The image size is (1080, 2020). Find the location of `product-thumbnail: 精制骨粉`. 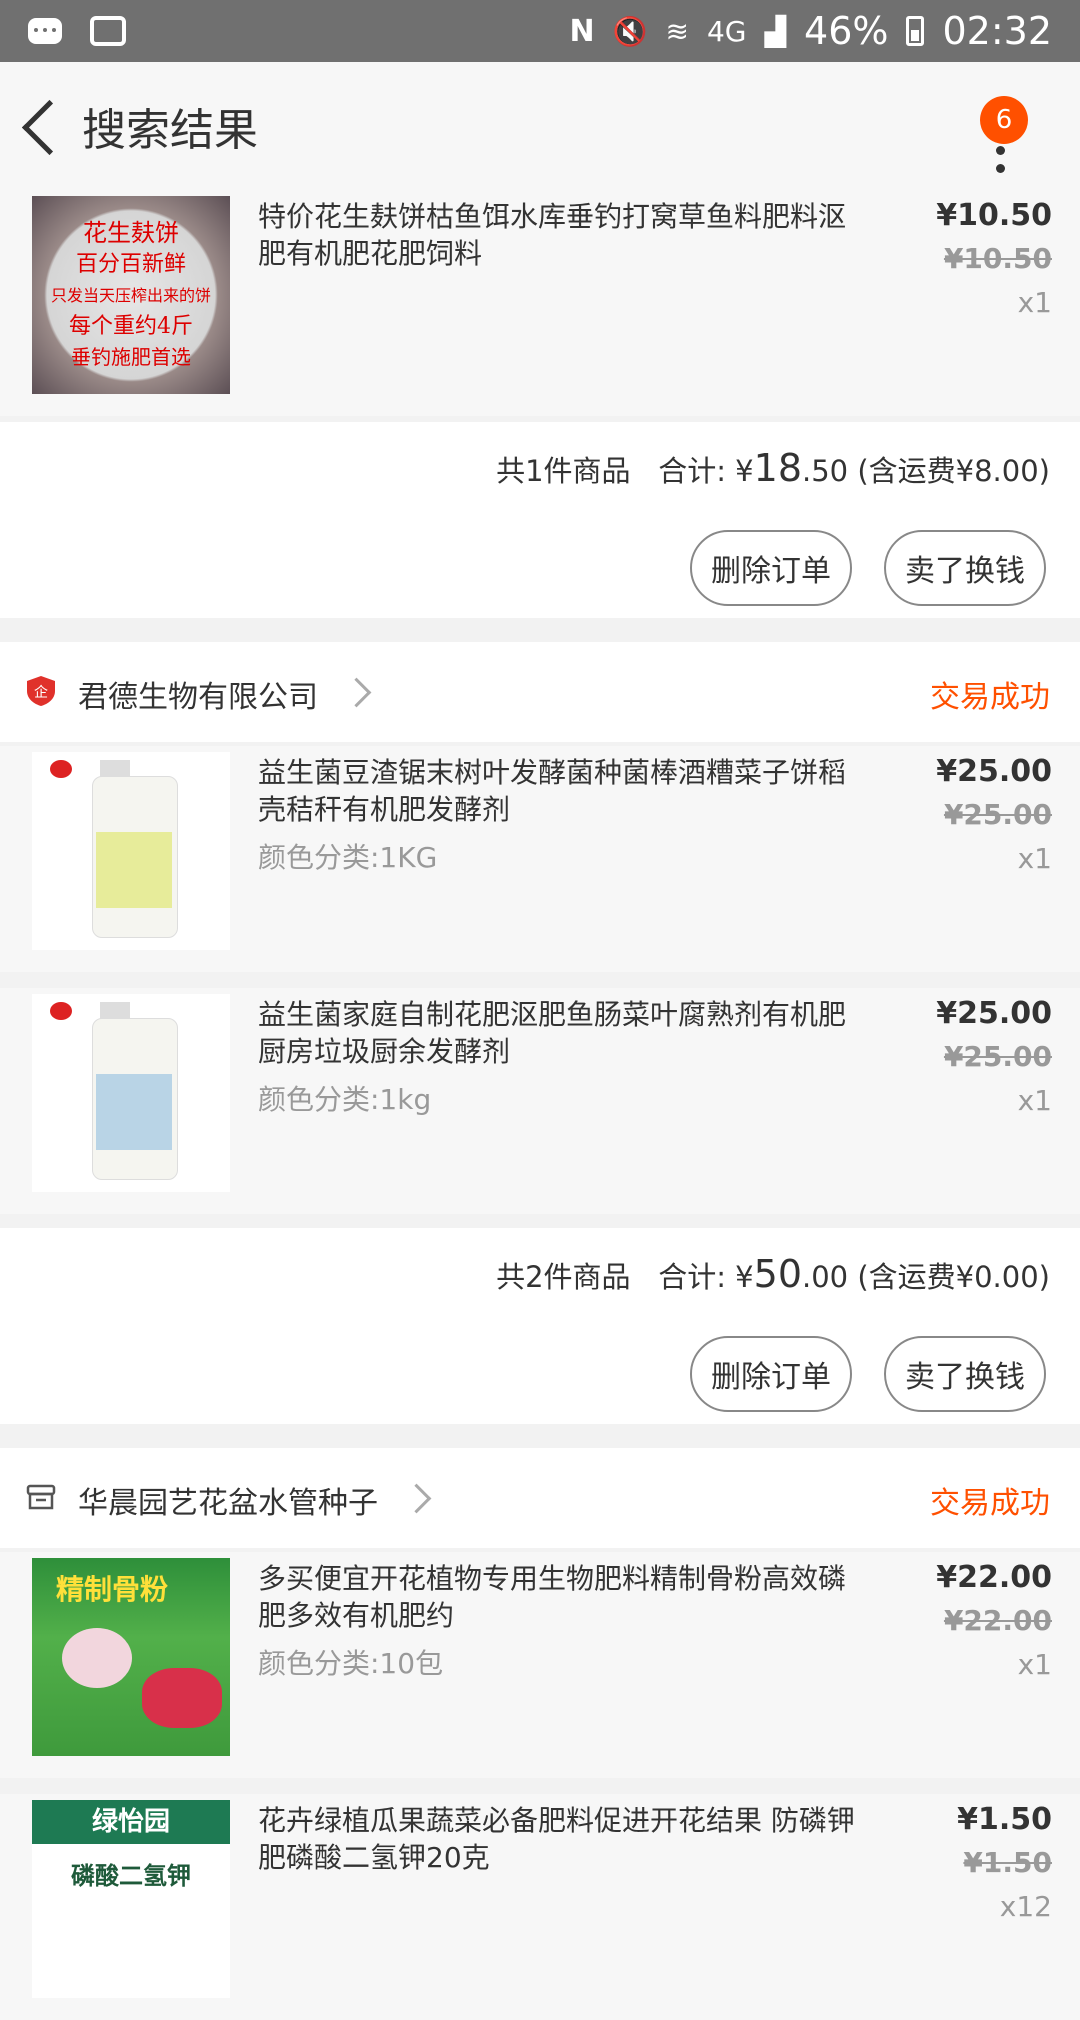

product-thumbnail: 精制骨粉 is located at coordinates (131, 1657).